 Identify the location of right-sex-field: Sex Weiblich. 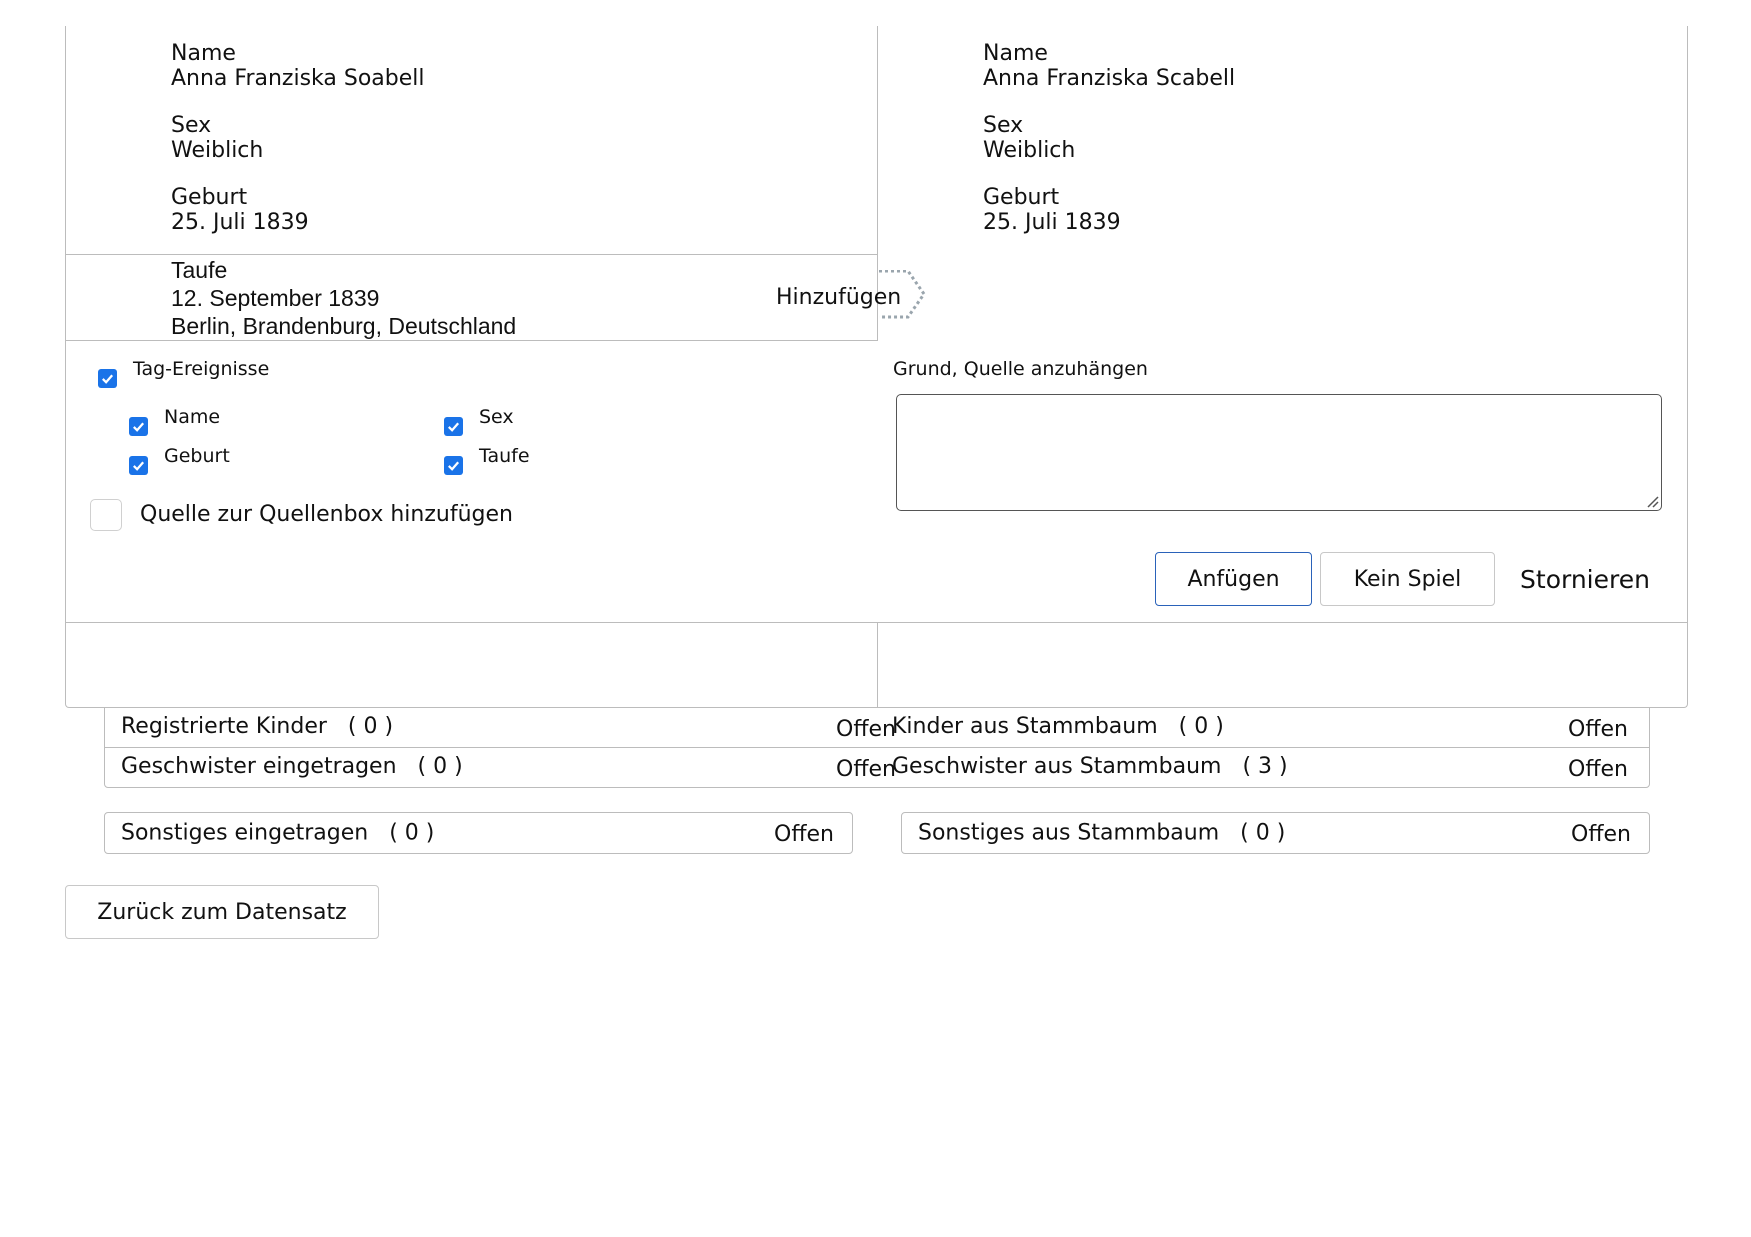
(1029, 138).